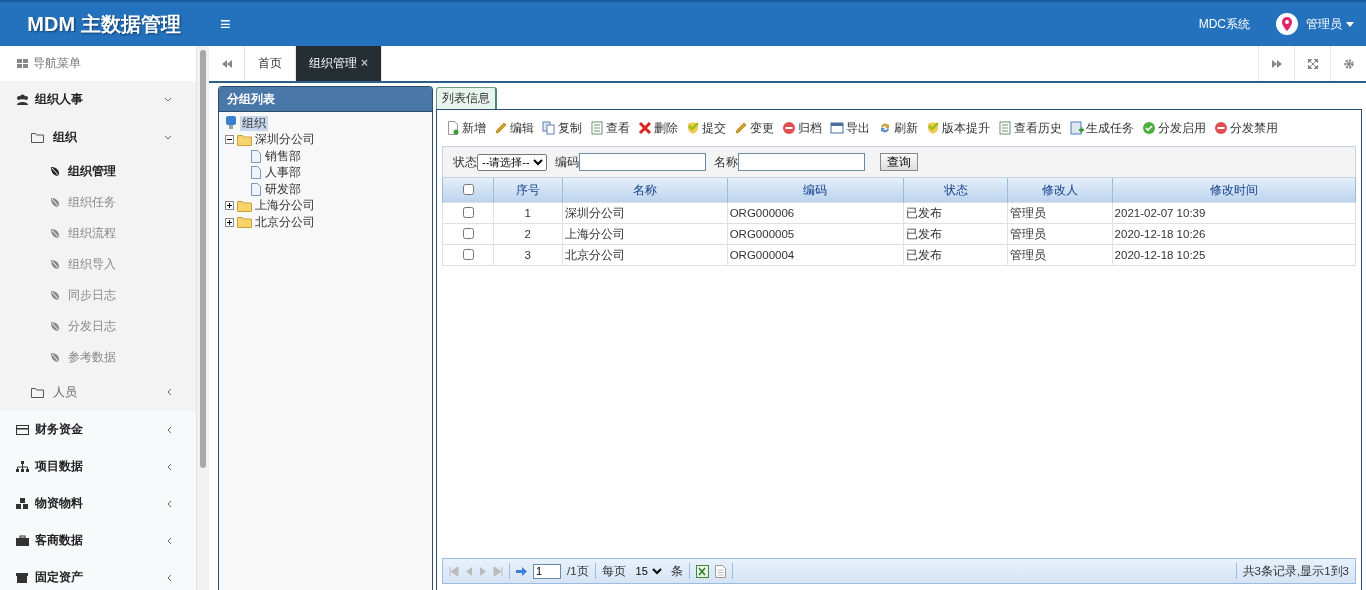  What do you see at coordinates (285, 206) in the screenshot?
I see `tree-node: 上海分公司` at bounding box center [285, 206].